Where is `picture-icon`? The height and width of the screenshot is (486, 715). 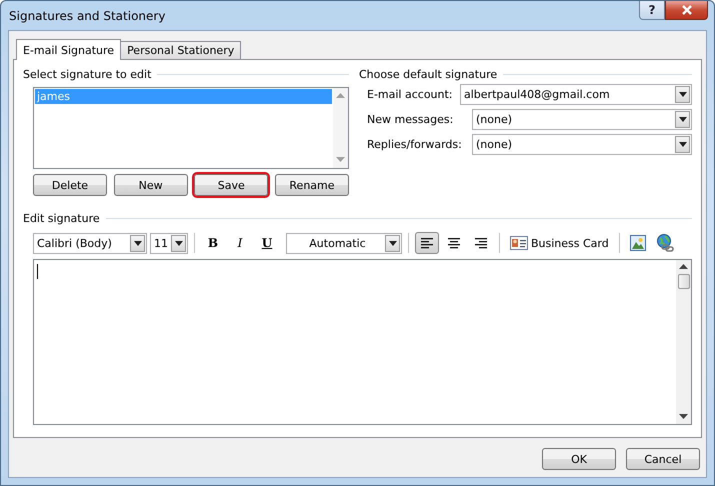 picture-icon is located at coordinates (638, 243).